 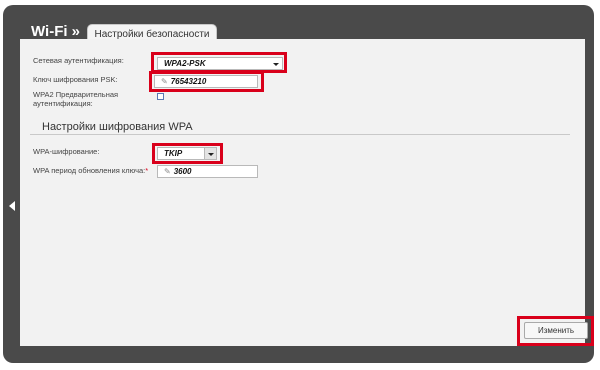 I want to click on period-label-text: WPA период обновления ключа:, so click(x=89, y=170).